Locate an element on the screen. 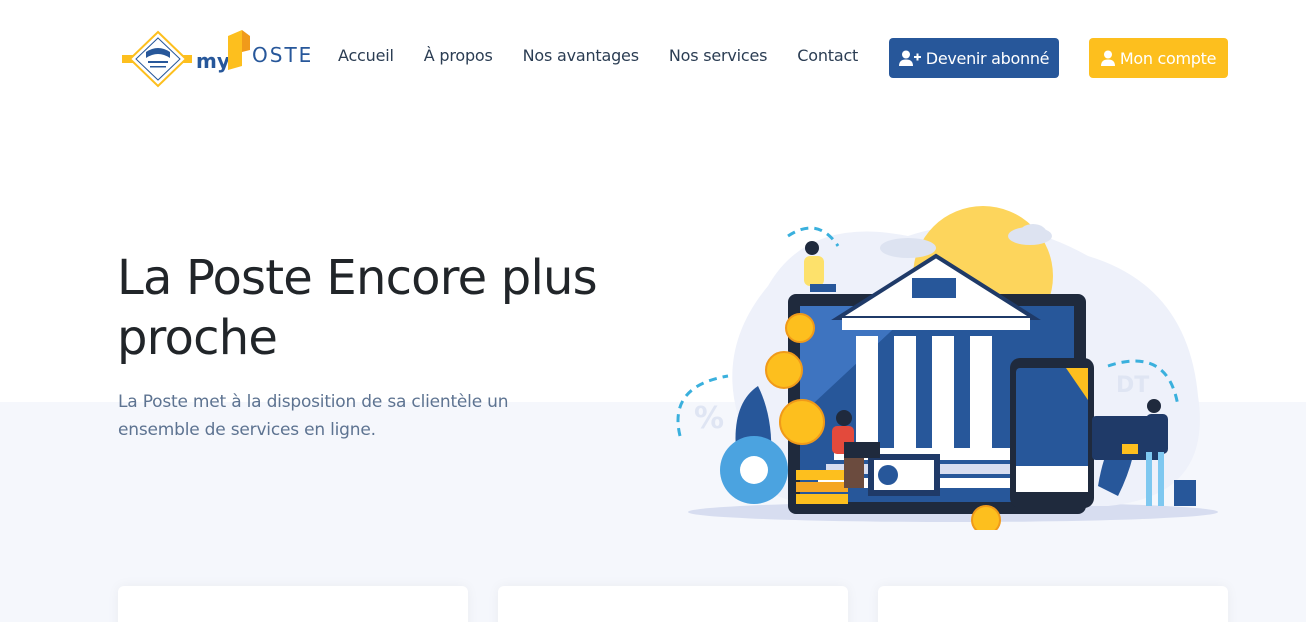  myposte-logo-icon: my OSTE is located at coordinates (217, 59).